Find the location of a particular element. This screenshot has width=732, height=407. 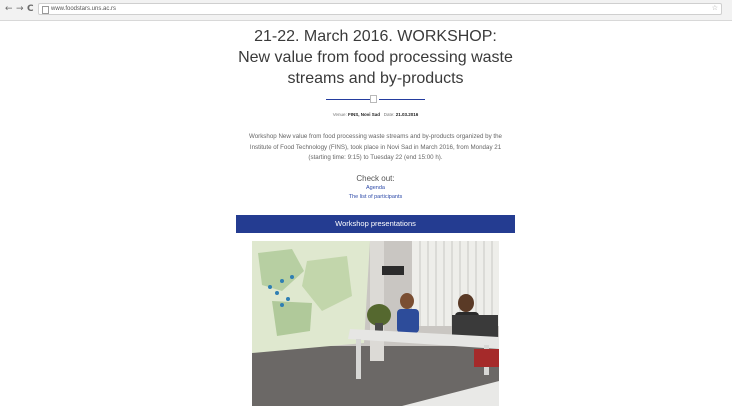

event-meta: Venue: FINS, Novi Sad Date: 21.03.2016 is located at coordinates (375, 114).